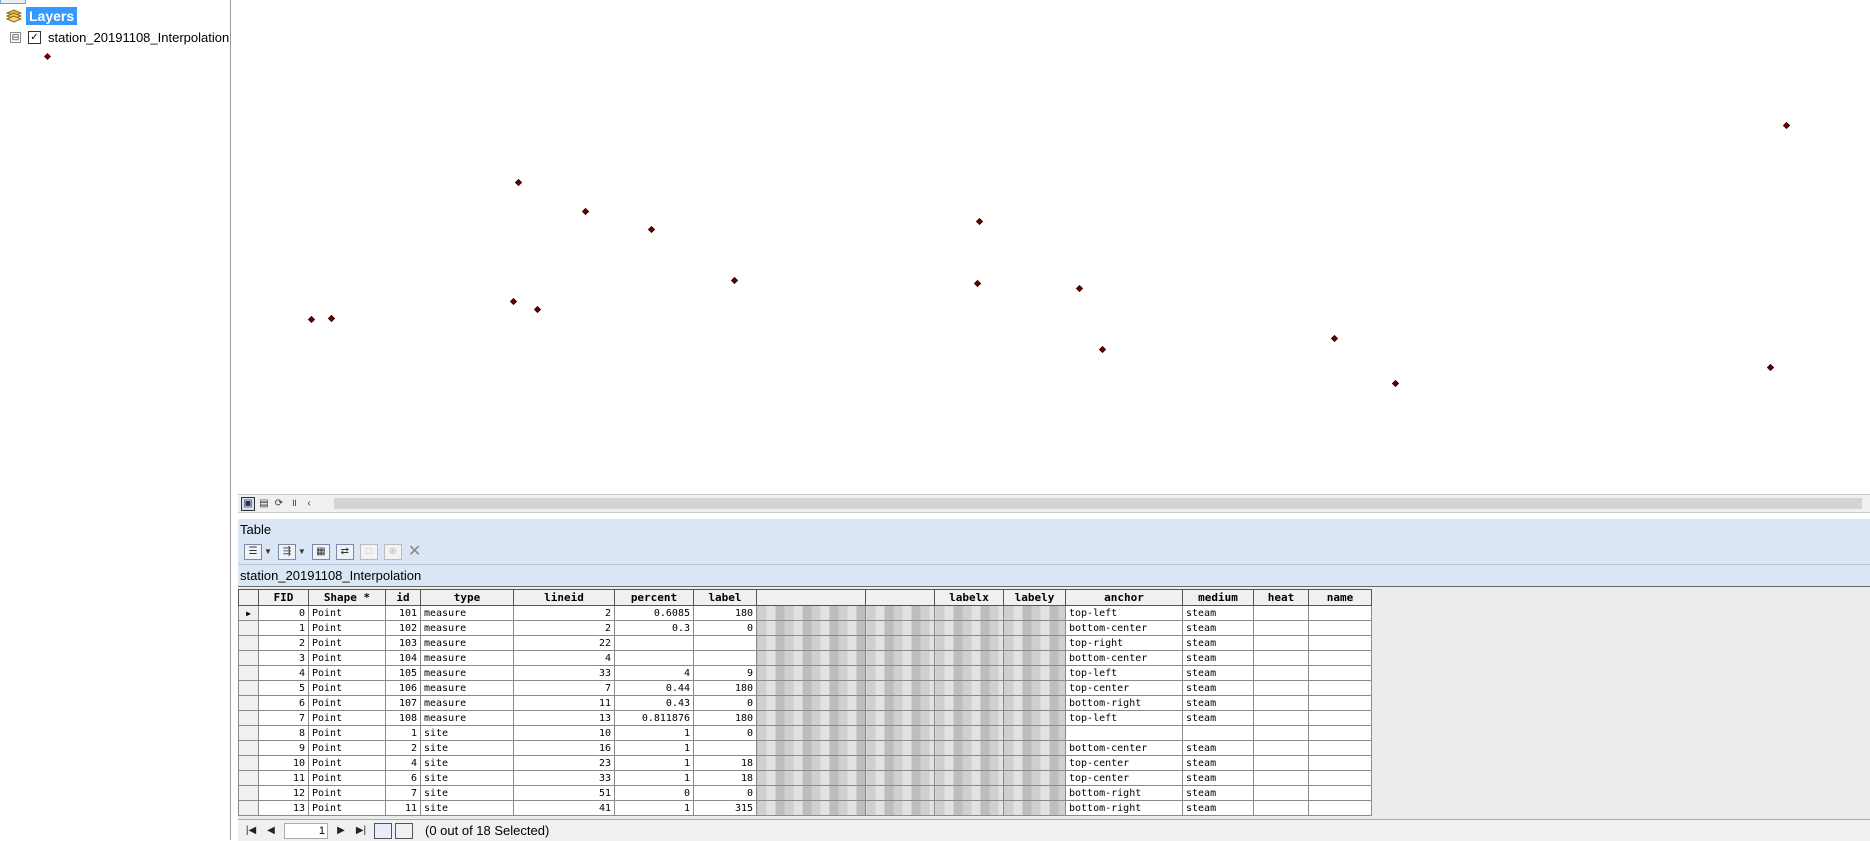  What do you see at coordinates (467, 733) in the screenshot?
I see `table-cell: site` at bounding box center [467, 733].